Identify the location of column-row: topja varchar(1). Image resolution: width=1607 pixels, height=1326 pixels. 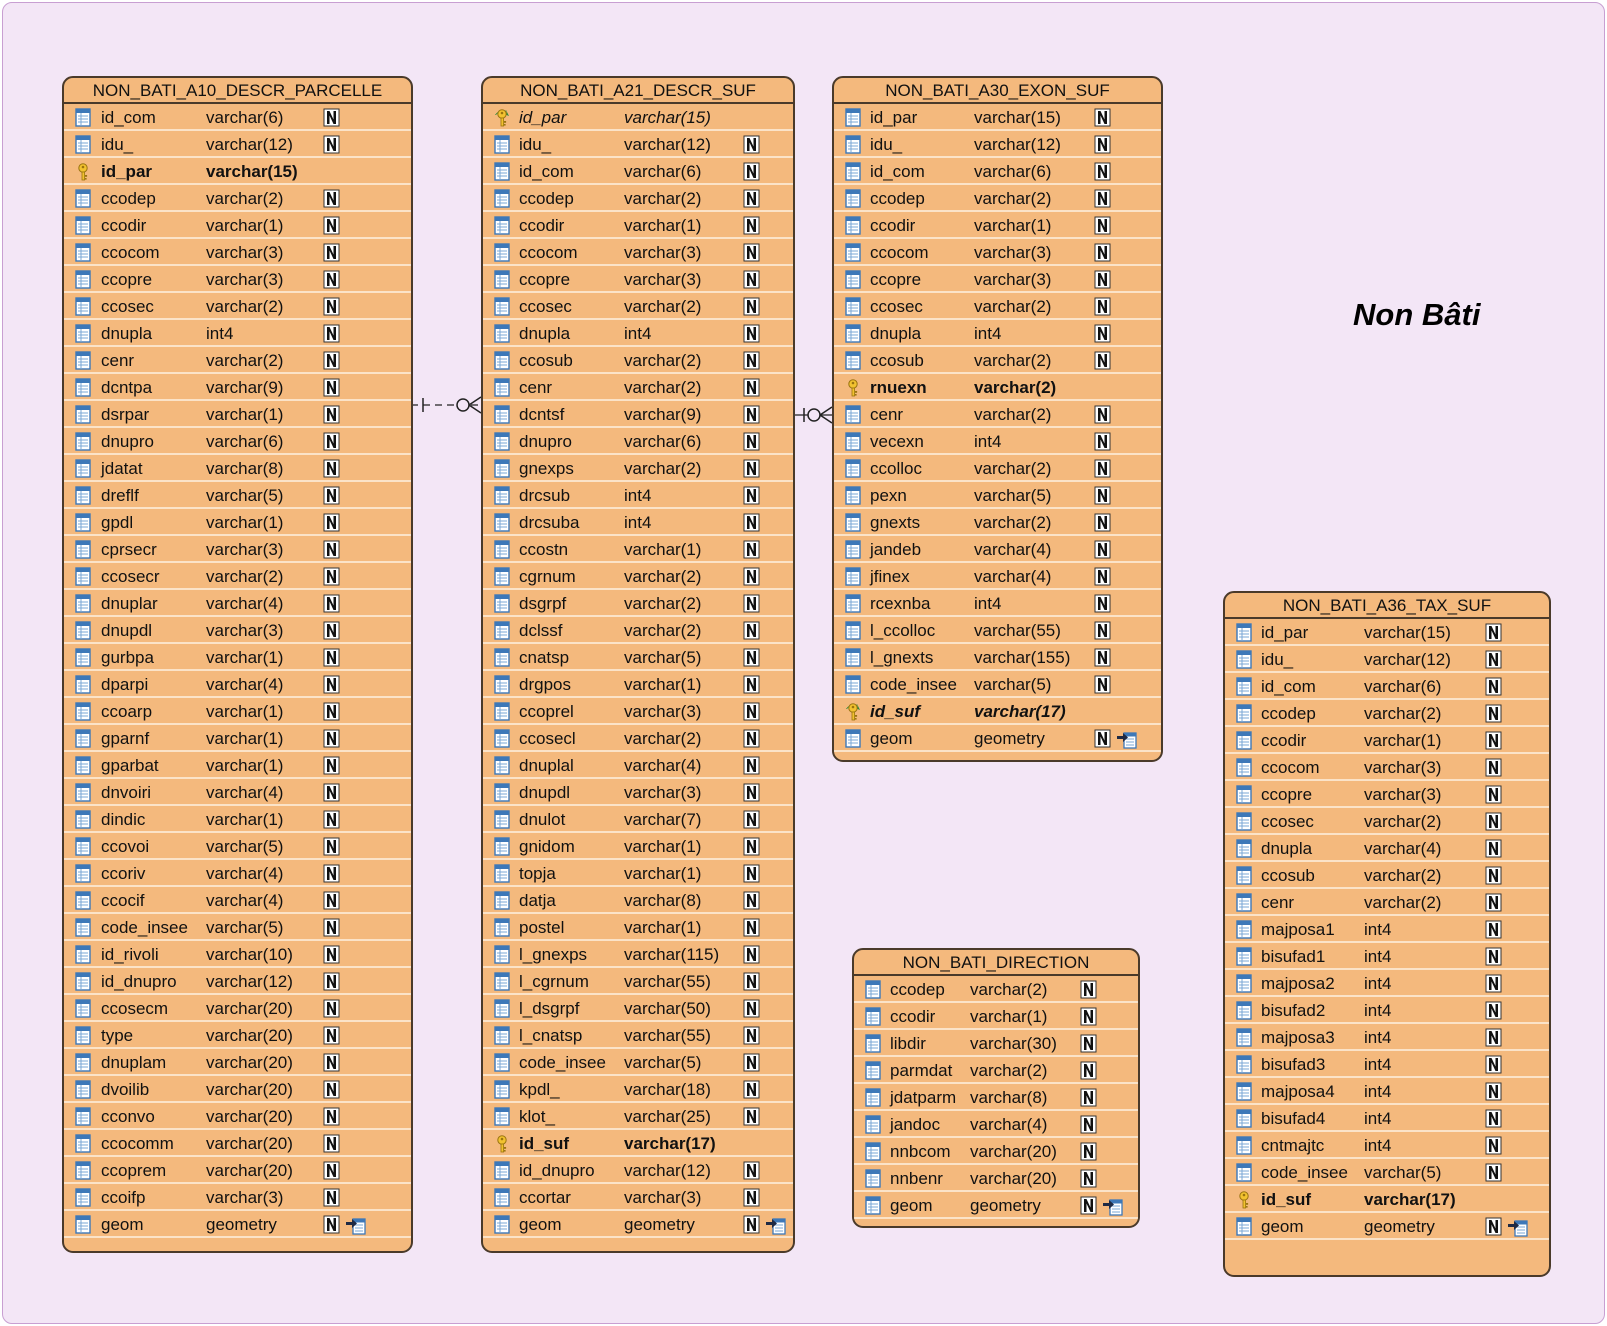
(638, 873).